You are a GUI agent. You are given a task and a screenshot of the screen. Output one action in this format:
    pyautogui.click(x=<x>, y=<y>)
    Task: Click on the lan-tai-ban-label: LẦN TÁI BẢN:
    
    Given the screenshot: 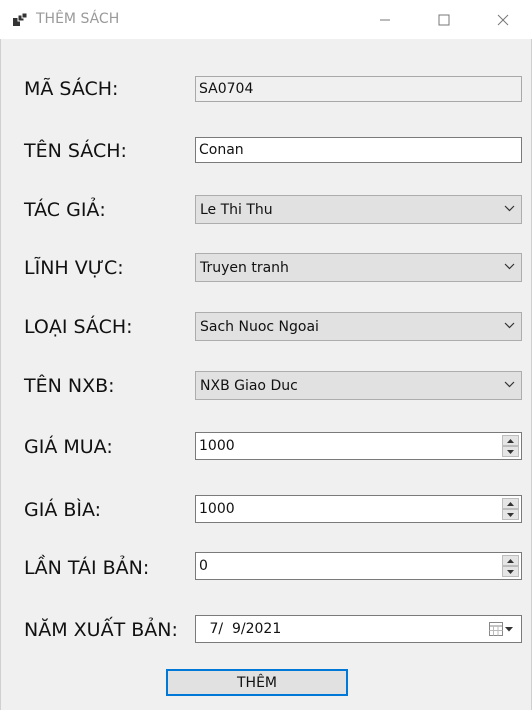 What is the action you would take?
    pyautogui.click(x=87, y=568)
    